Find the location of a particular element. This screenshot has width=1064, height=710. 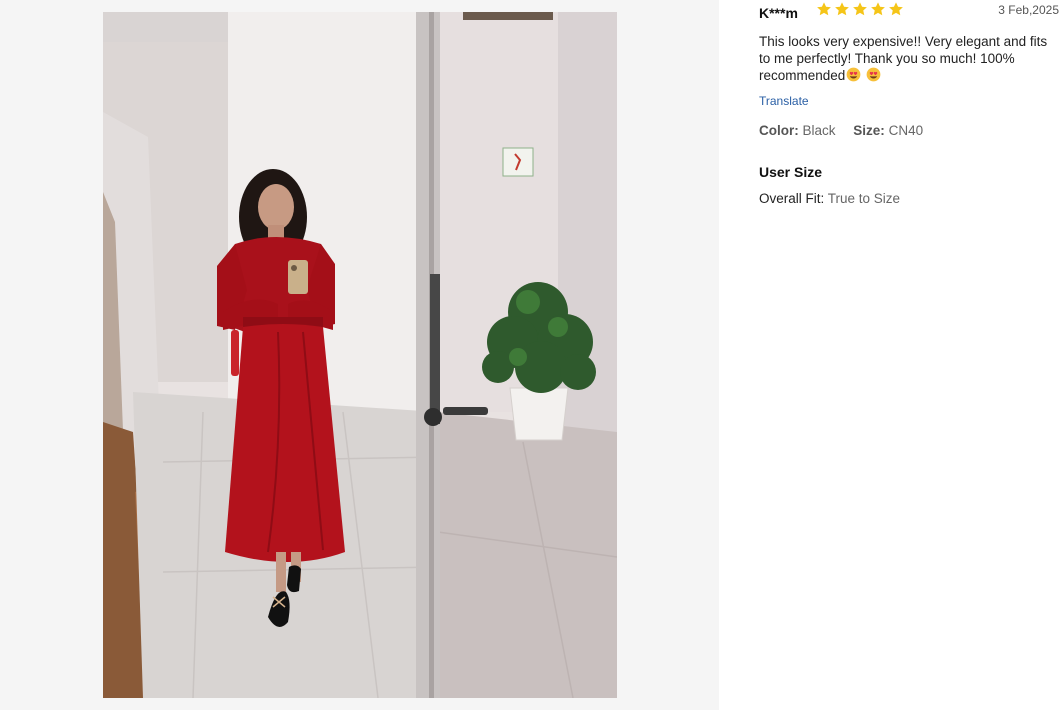

attribute-value: Black is located at coordinates (819, 130).